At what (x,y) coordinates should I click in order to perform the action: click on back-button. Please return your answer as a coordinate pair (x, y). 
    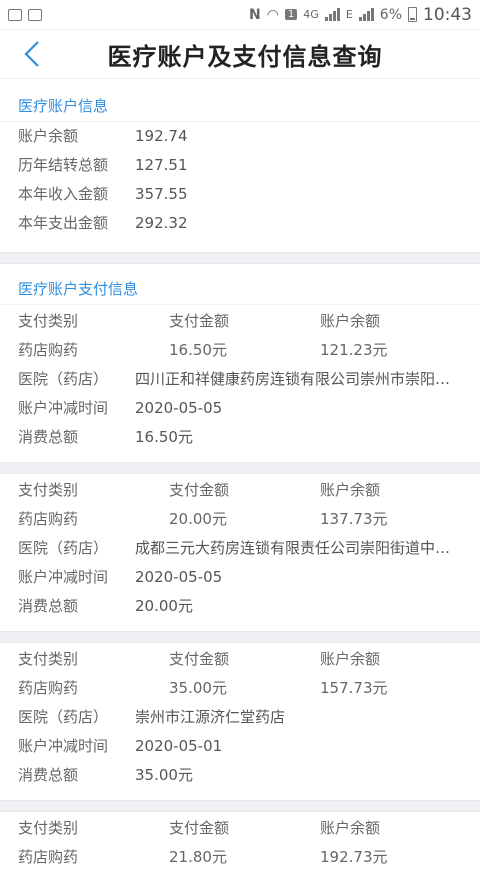
    Looking at the image, I should click on (32, 54).